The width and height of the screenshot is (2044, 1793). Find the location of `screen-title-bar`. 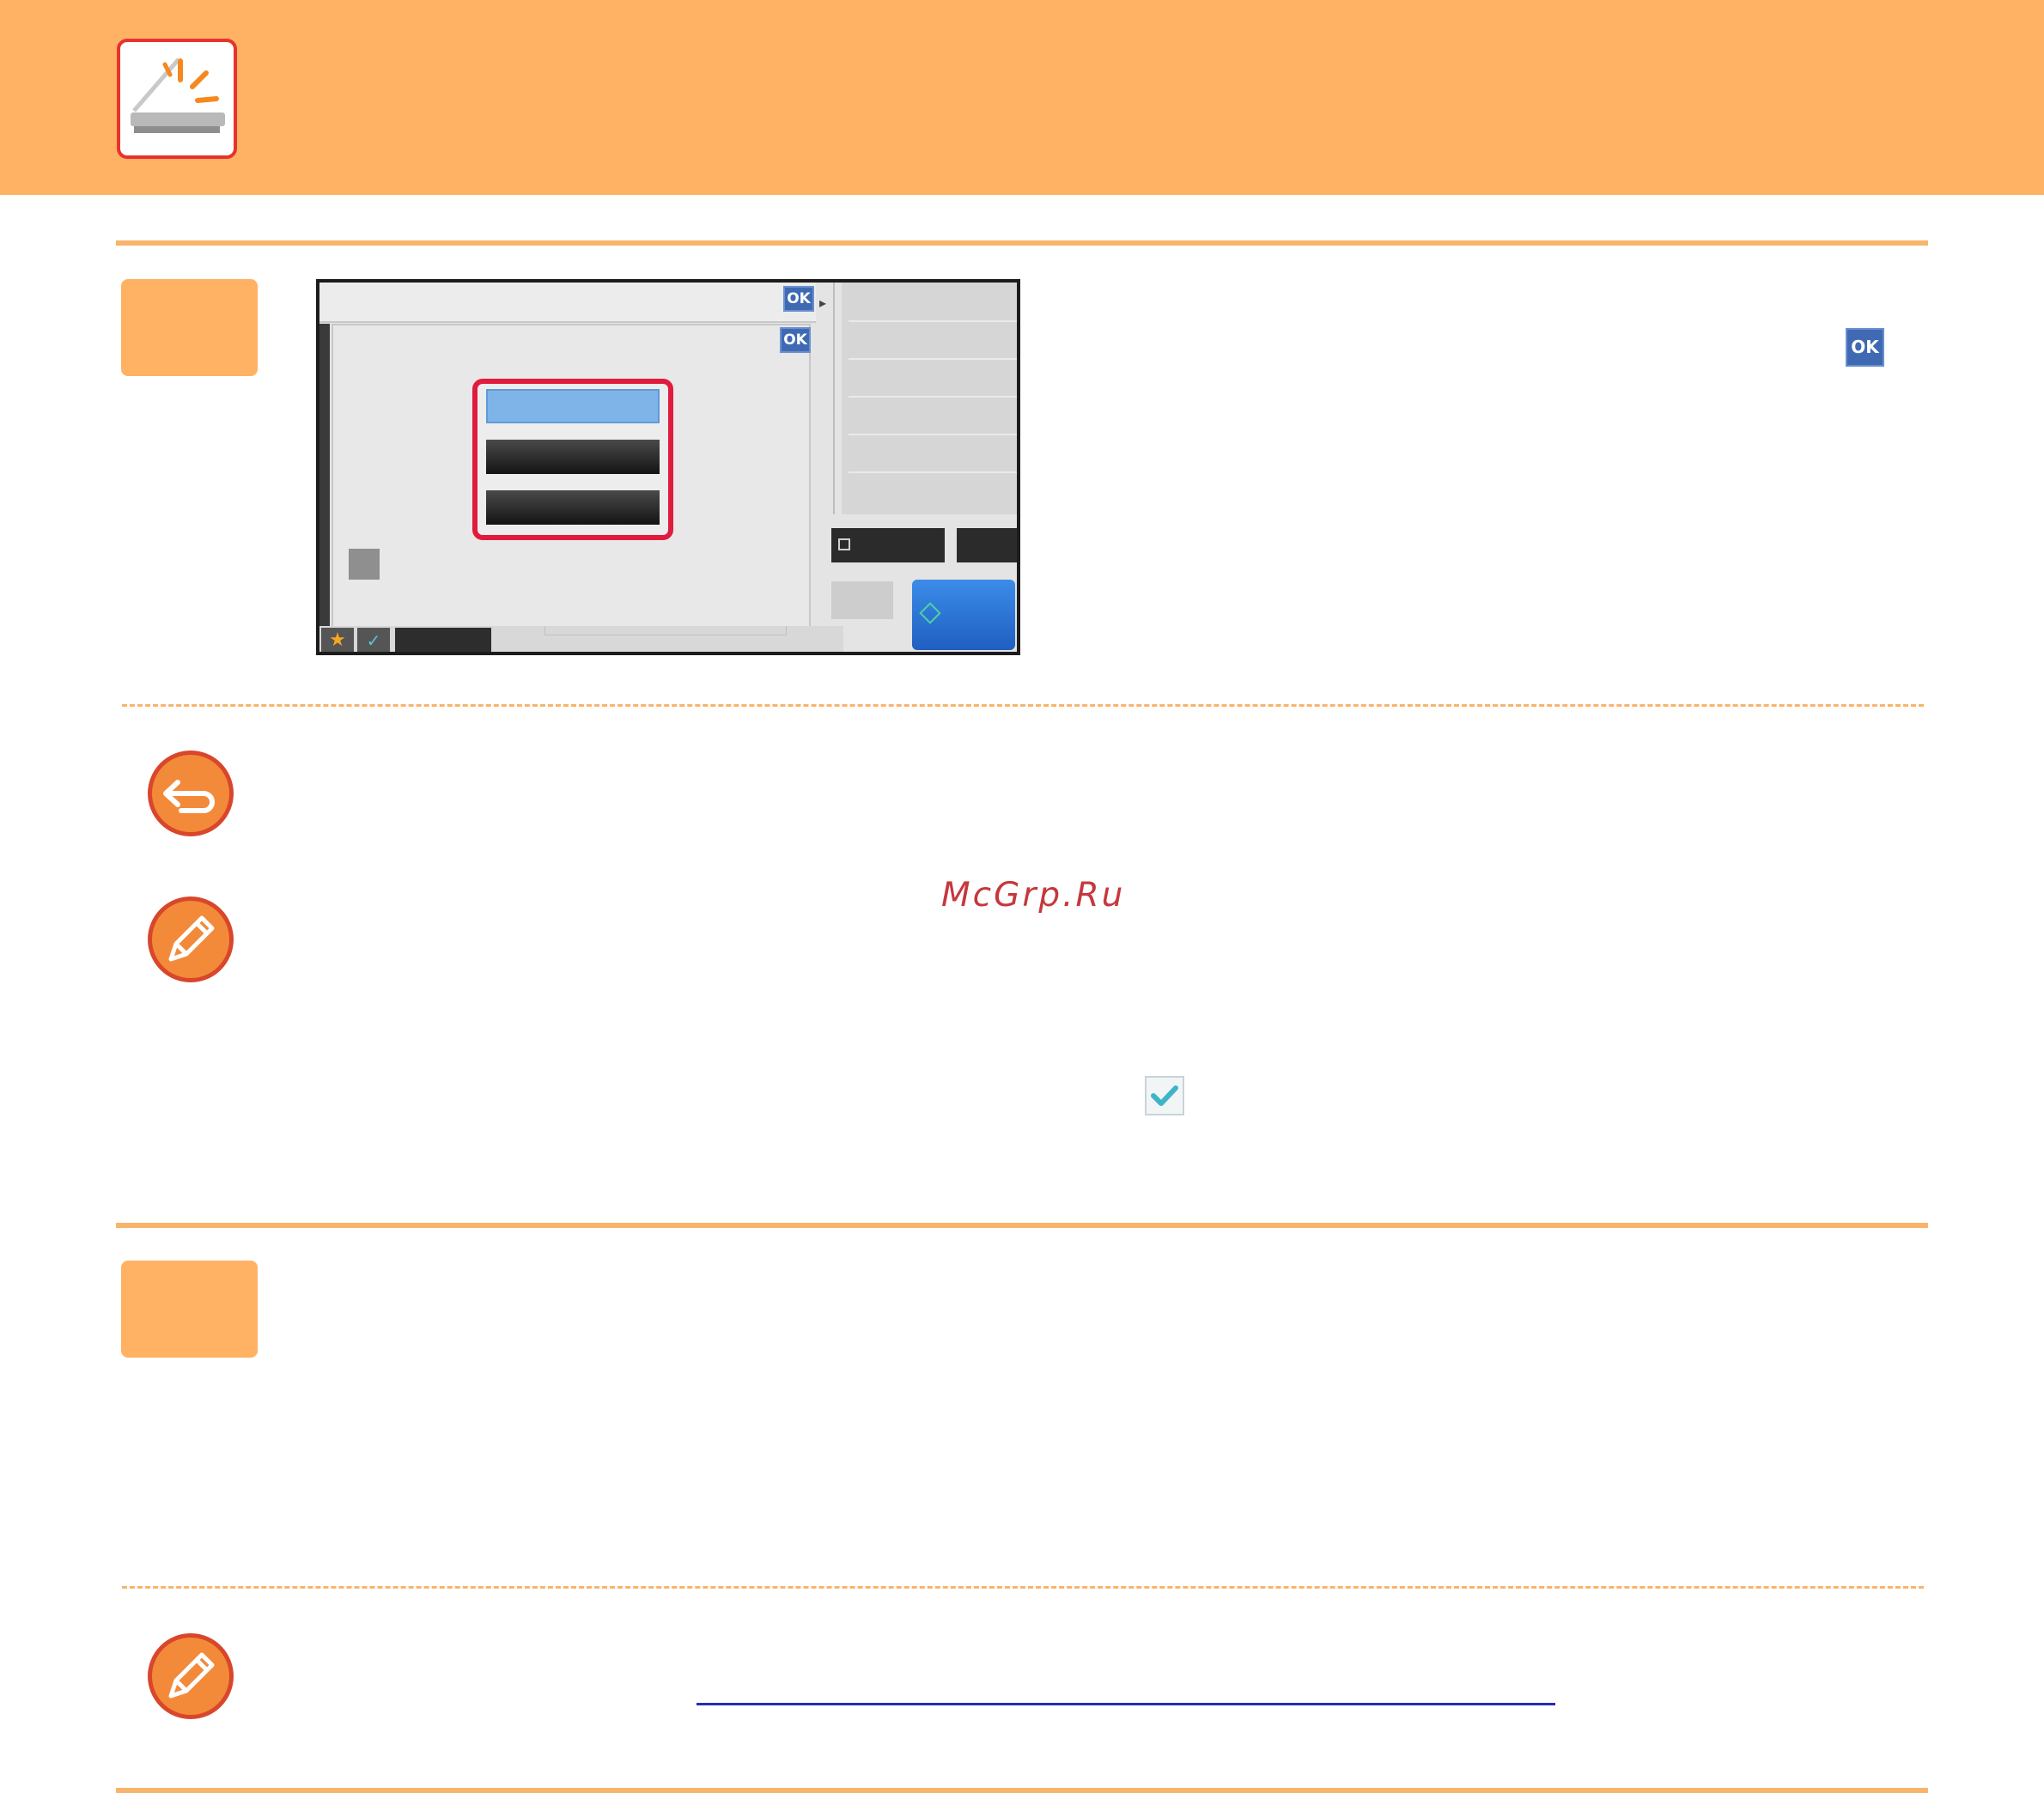

screen-title-bar is located at coordinates (567, 303).